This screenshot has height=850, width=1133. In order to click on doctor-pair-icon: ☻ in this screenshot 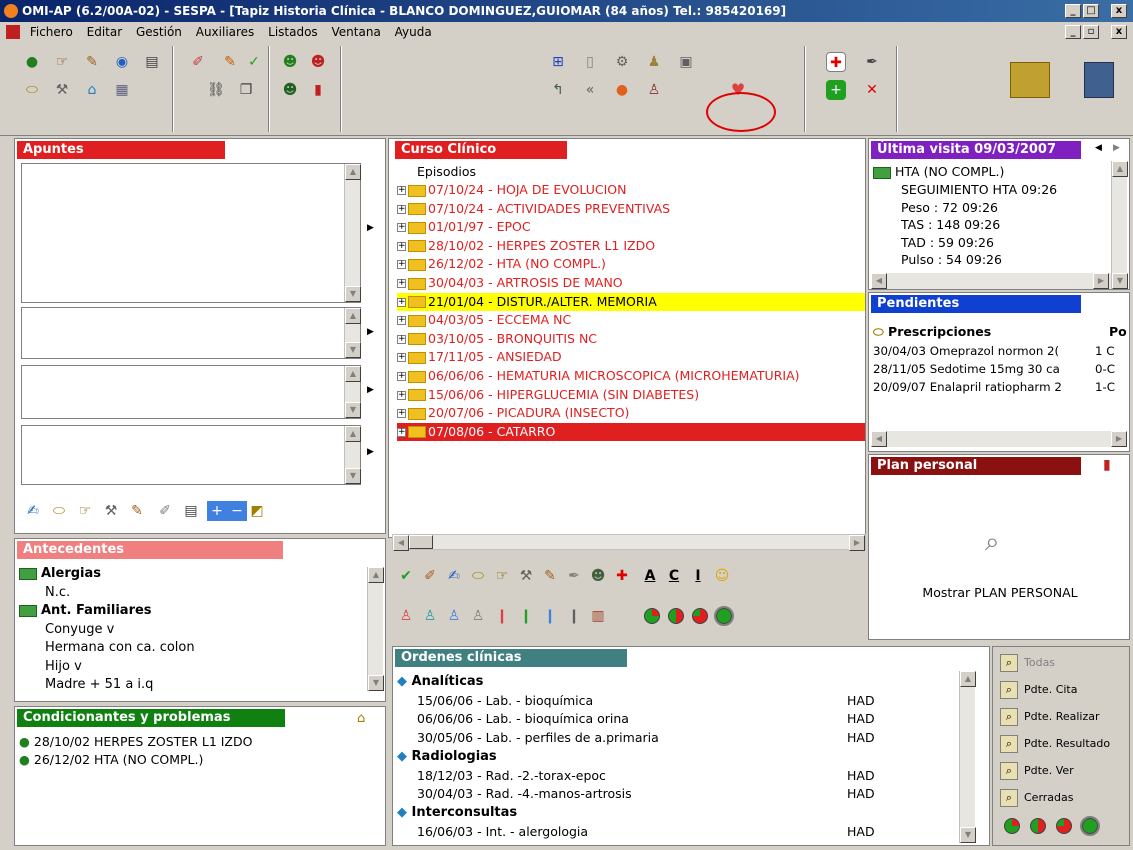, I will do `click(290, 90)`.